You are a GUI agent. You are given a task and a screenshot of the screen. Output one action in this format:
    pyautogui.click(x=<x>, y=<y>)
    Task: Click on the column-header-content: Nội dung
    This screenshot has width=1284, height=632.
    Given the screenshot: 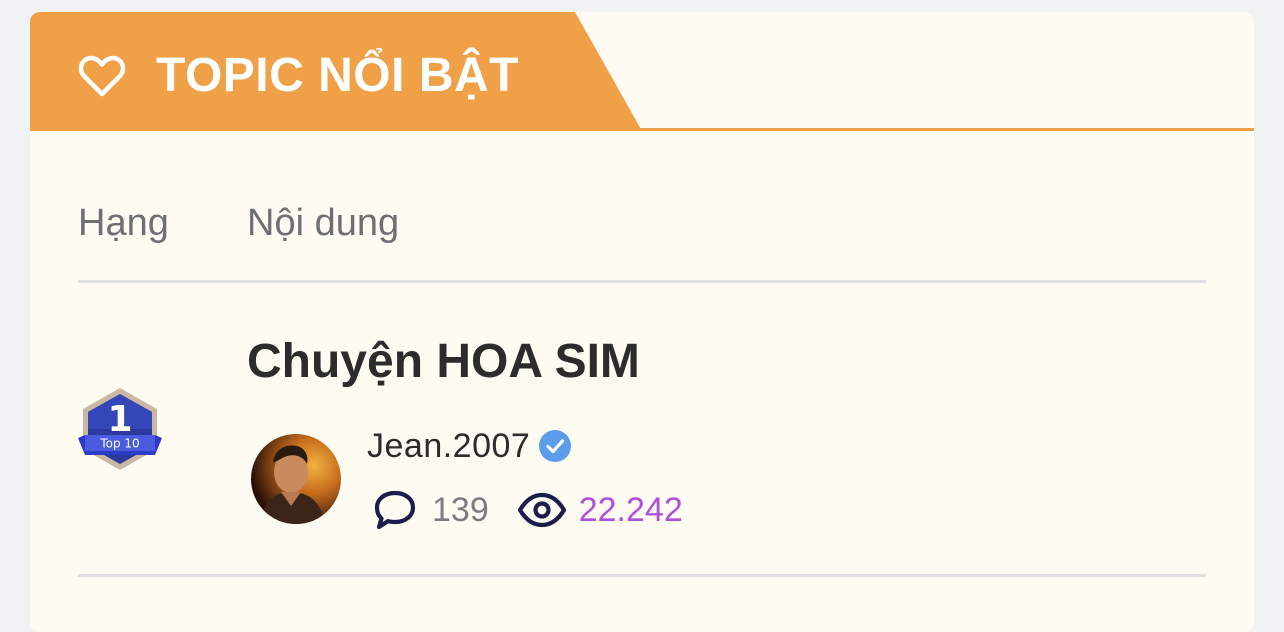 What is the action you would take?
    pyautogui.click(x=323, y=223)
    